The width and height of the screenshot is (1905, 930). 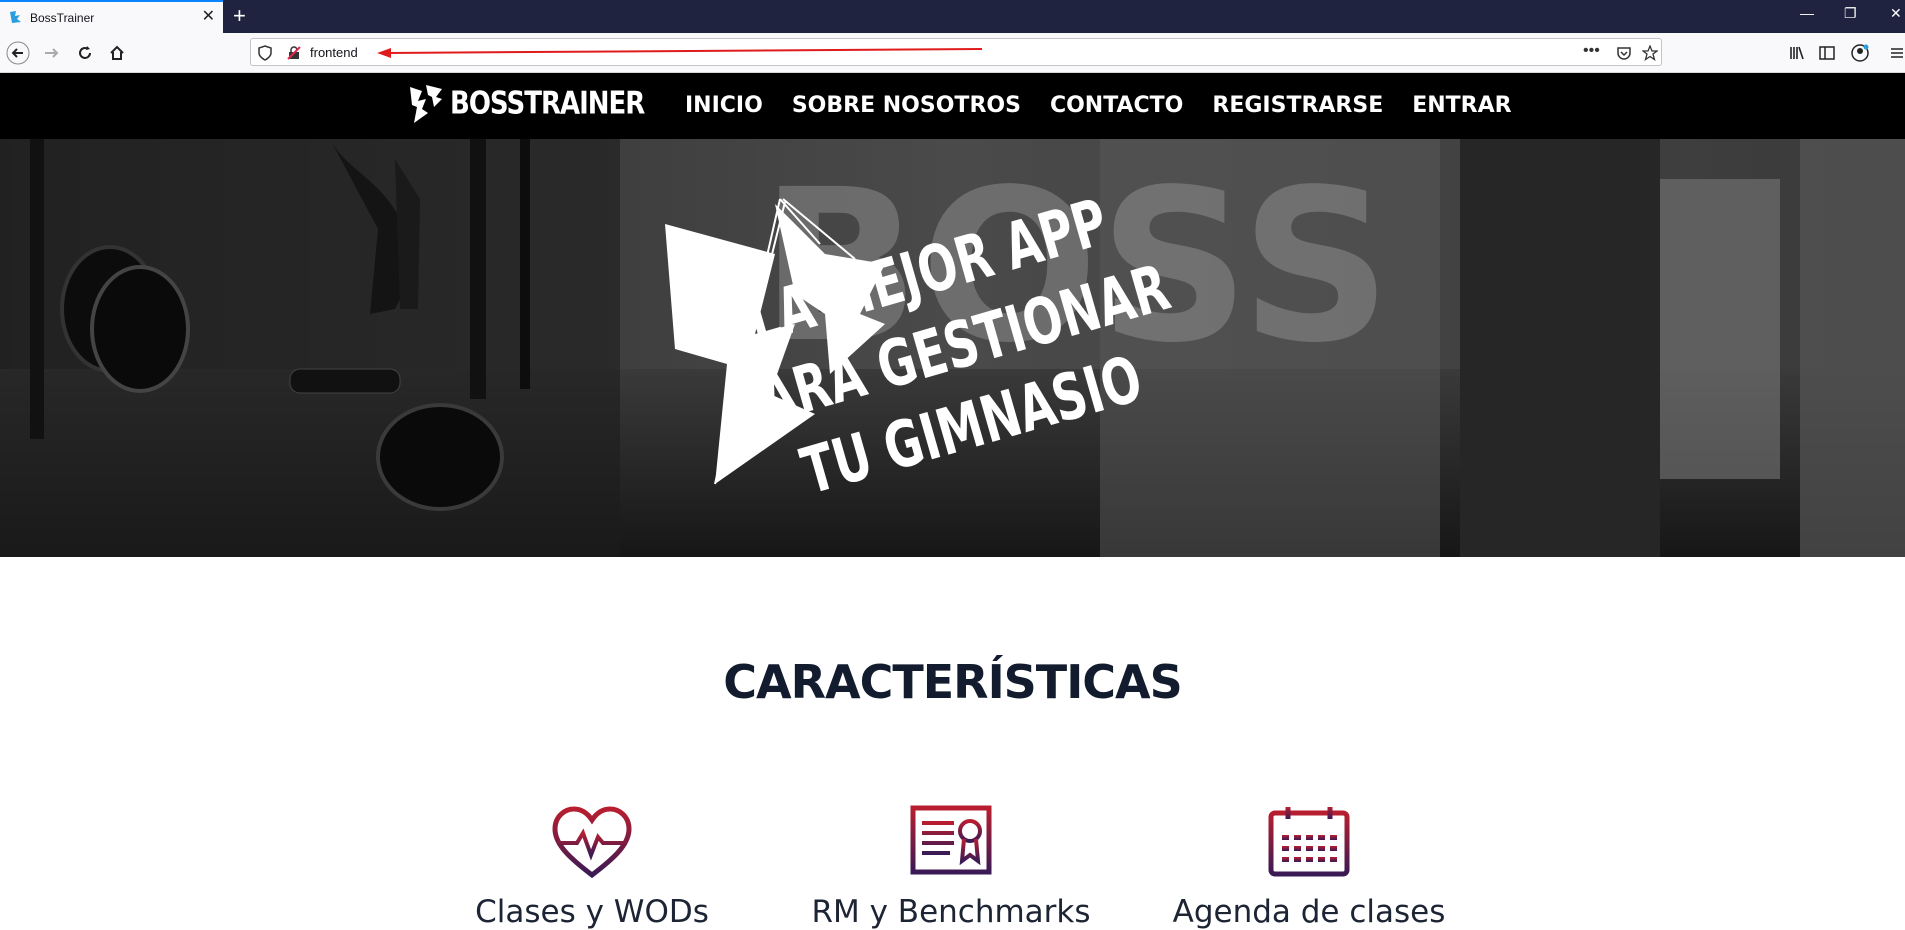 What do you see at coordinates (265, 53) in the screenshot?
I see `shield-icon` at bounding box center [265, 53].